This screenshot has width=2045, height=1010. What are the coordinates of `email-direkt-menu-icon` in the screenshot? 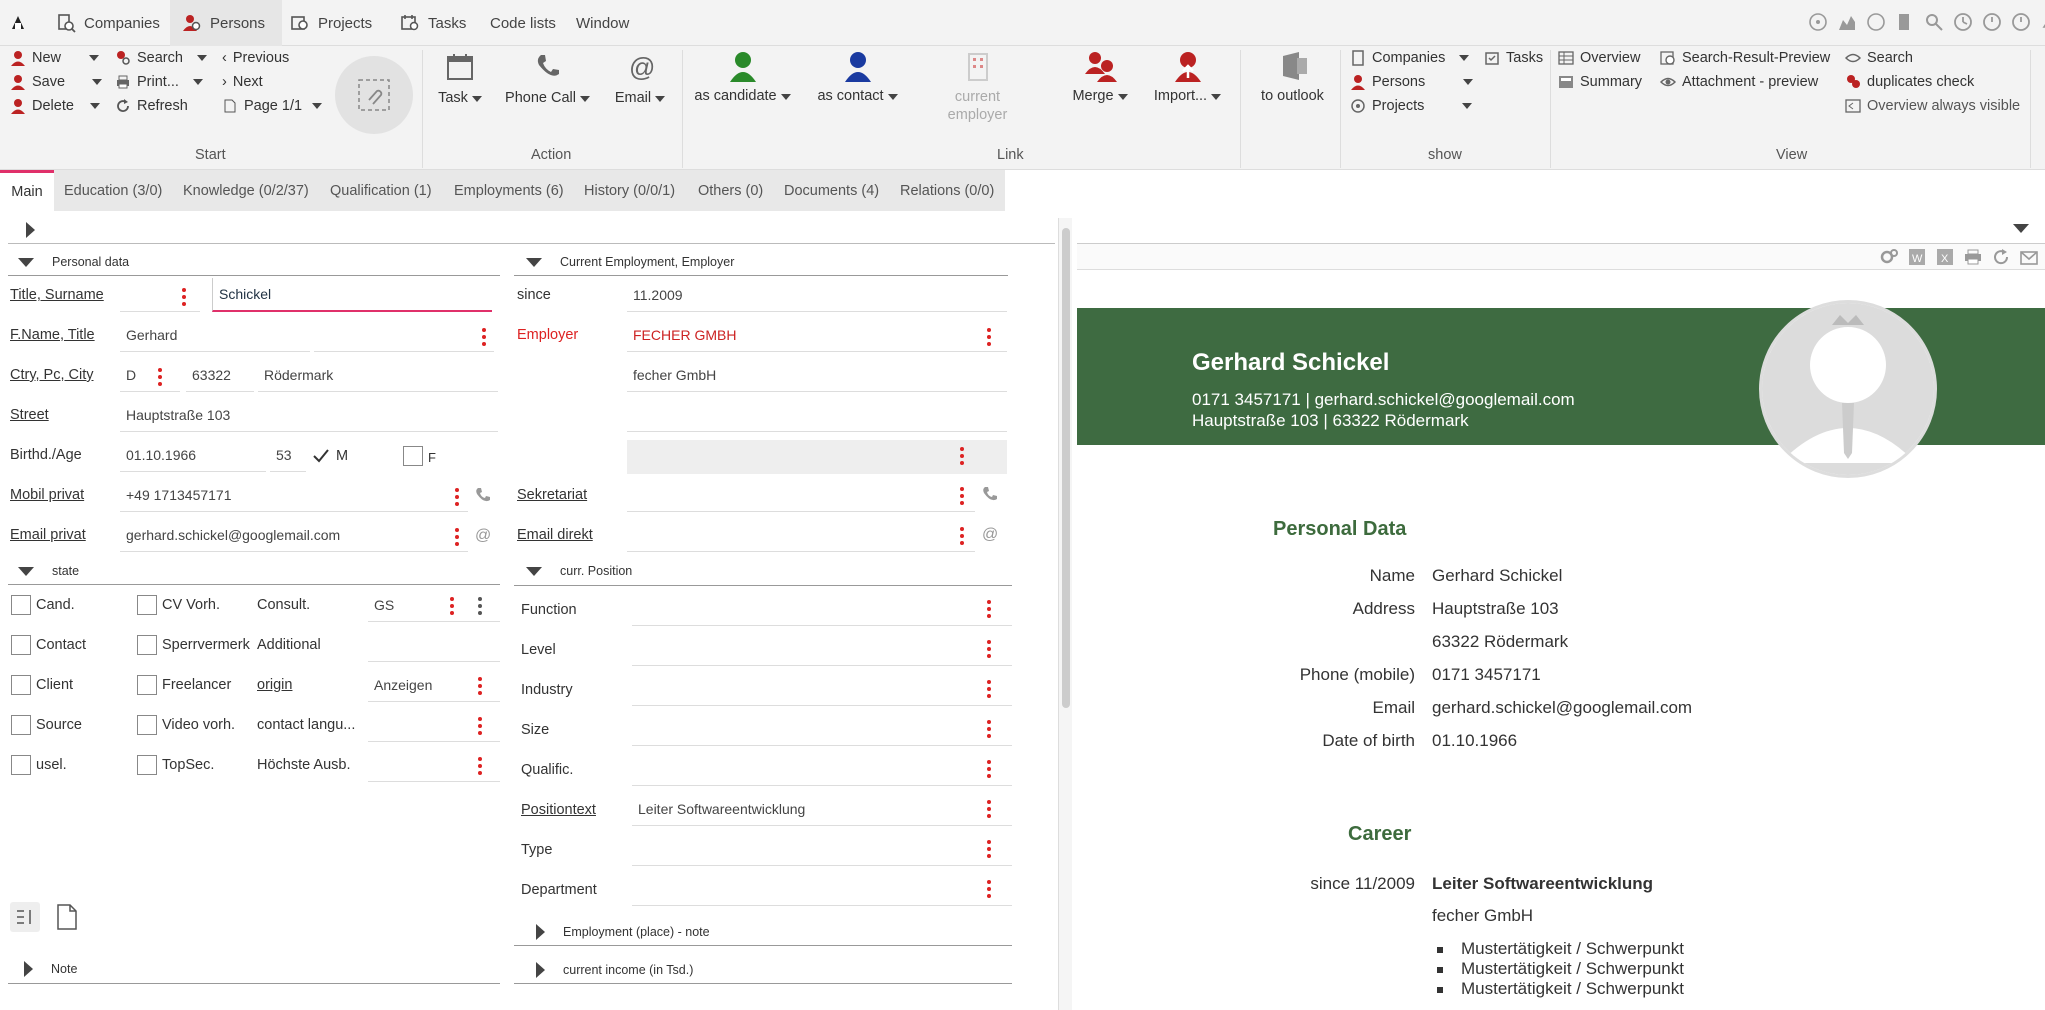 It's located at (962, 536).